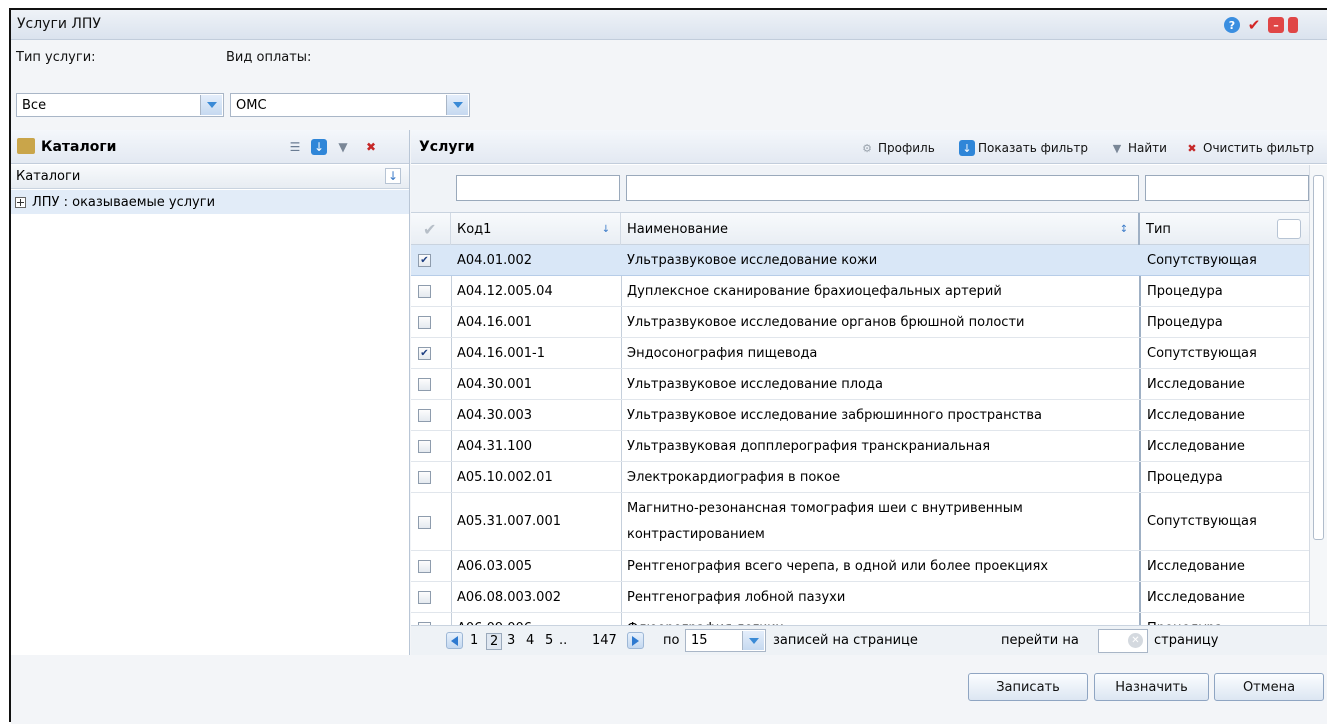 This screenshot has width=1327, height=724. Describe the element at coordinates (1293, 25) in the screenshot. I see `close-icon` at that location.